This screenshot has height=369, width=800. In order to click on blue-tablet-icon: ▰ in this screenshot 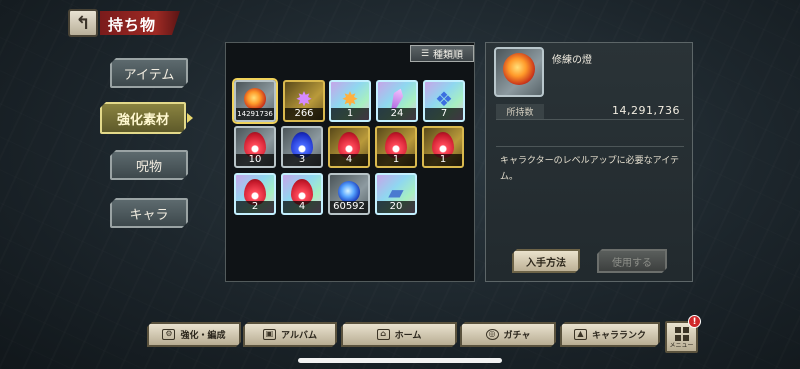, I will do `click(396, 192)`.